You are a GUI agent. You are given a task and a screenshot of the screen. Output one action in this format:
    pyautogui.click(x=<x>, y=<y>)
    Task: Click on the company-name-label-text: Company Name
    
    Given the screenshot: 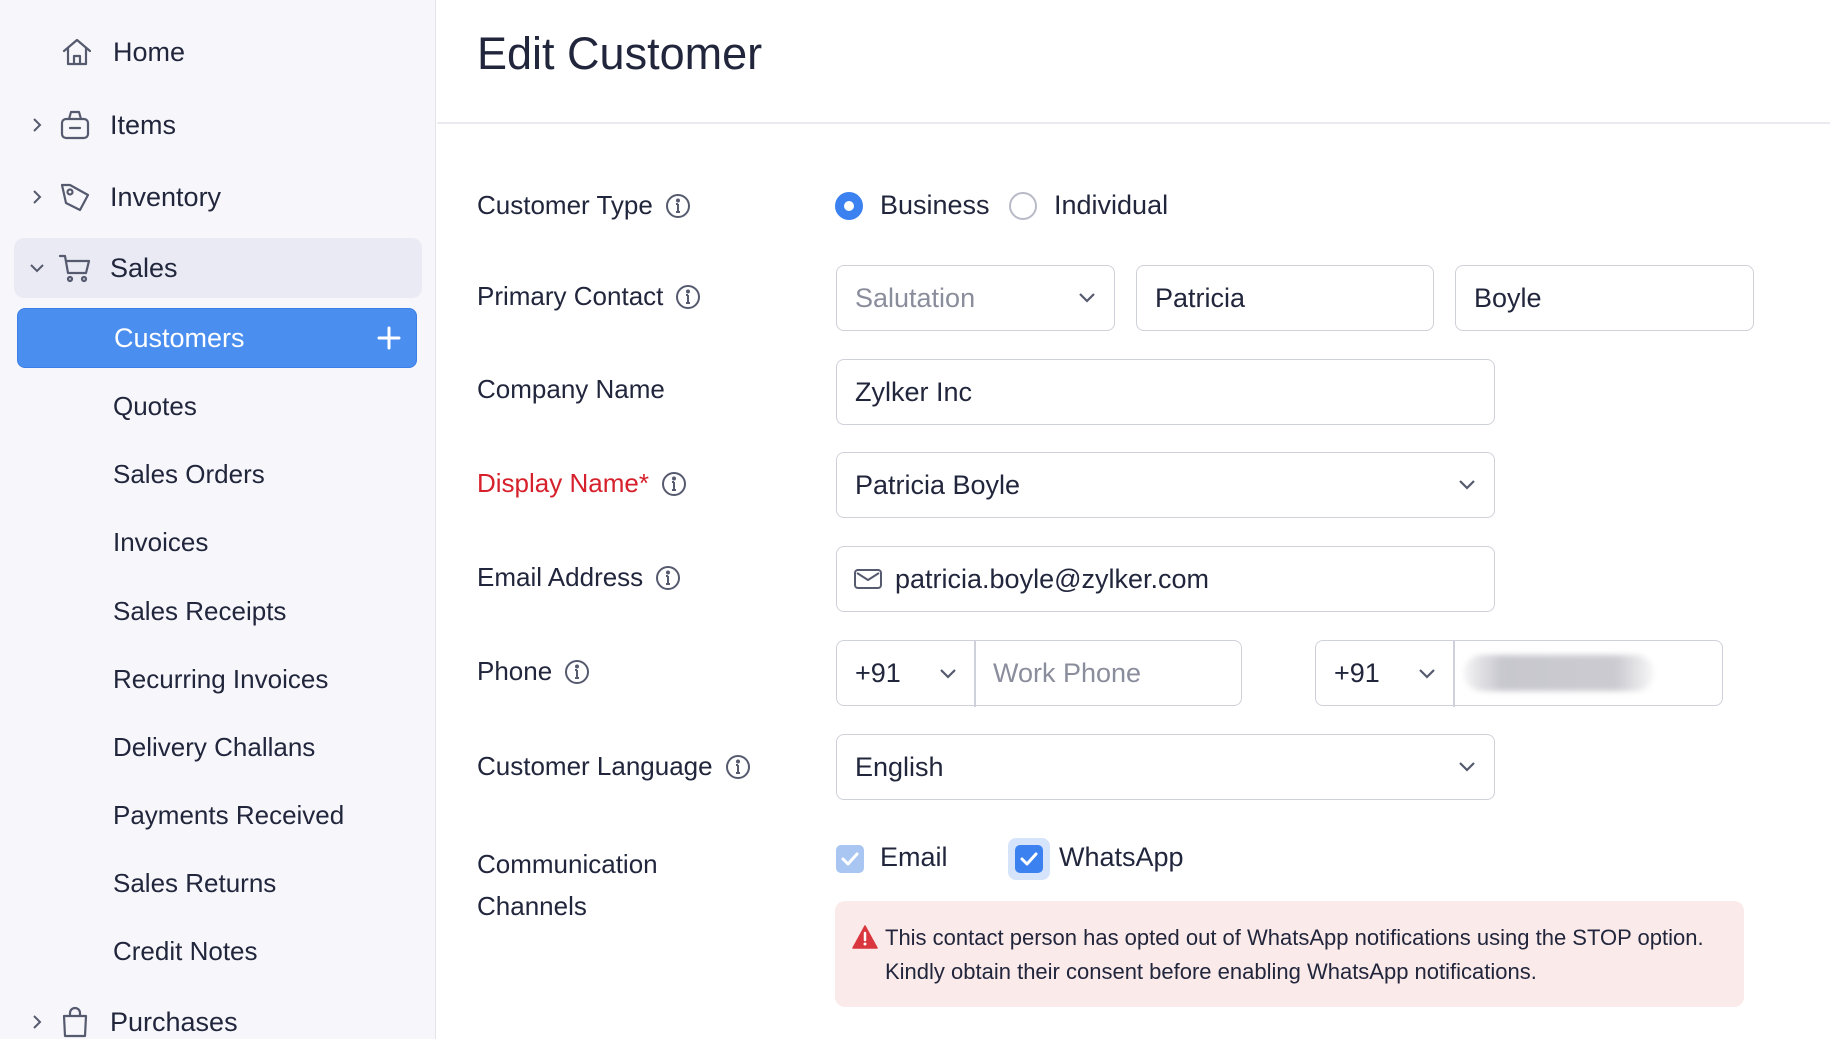 What is the action you would take?
    pyautogui.click(x=571, y=389)
    